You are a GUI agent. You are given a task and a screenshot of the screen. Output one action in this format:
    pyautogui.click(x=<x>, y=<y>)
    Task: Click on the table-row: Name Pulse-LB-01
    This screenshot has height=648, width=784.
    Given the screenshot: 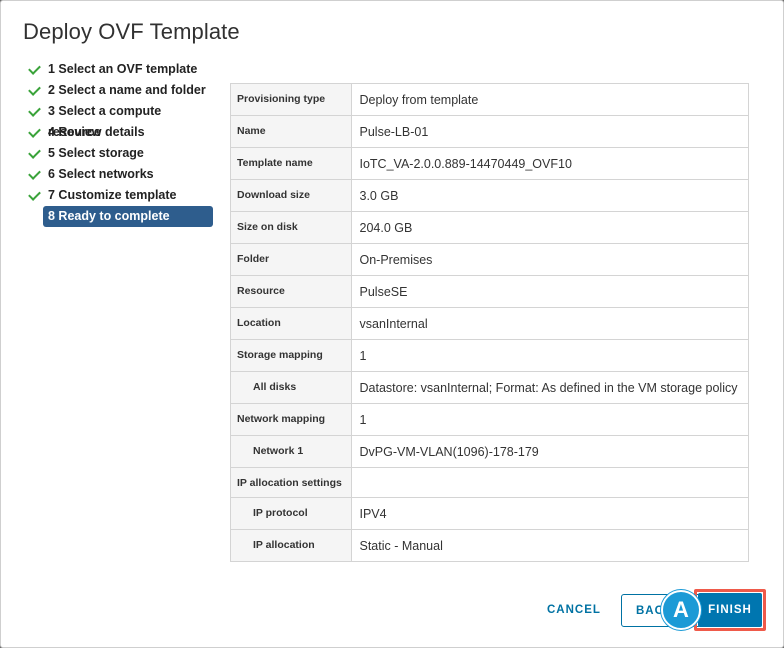 What is the action you would take?
    pyautogui.click(x=489, y=131)
    